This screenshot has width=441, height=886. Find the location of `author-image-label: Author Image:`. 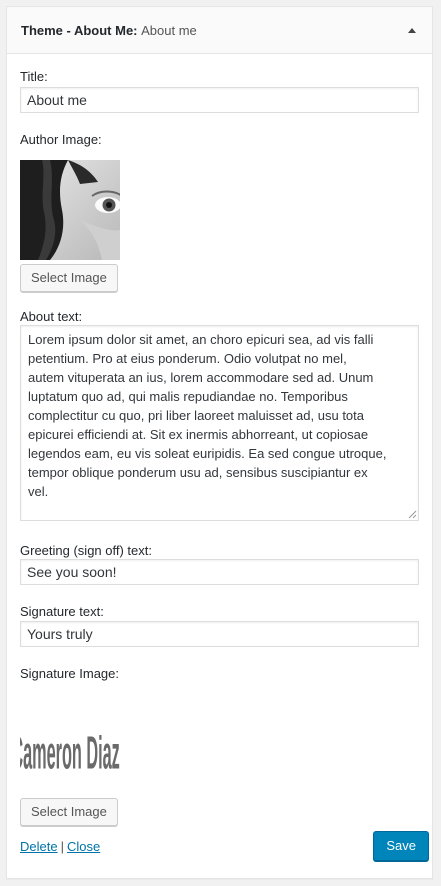

author-image-label: Author Image: is located at coordinates (61, 139).